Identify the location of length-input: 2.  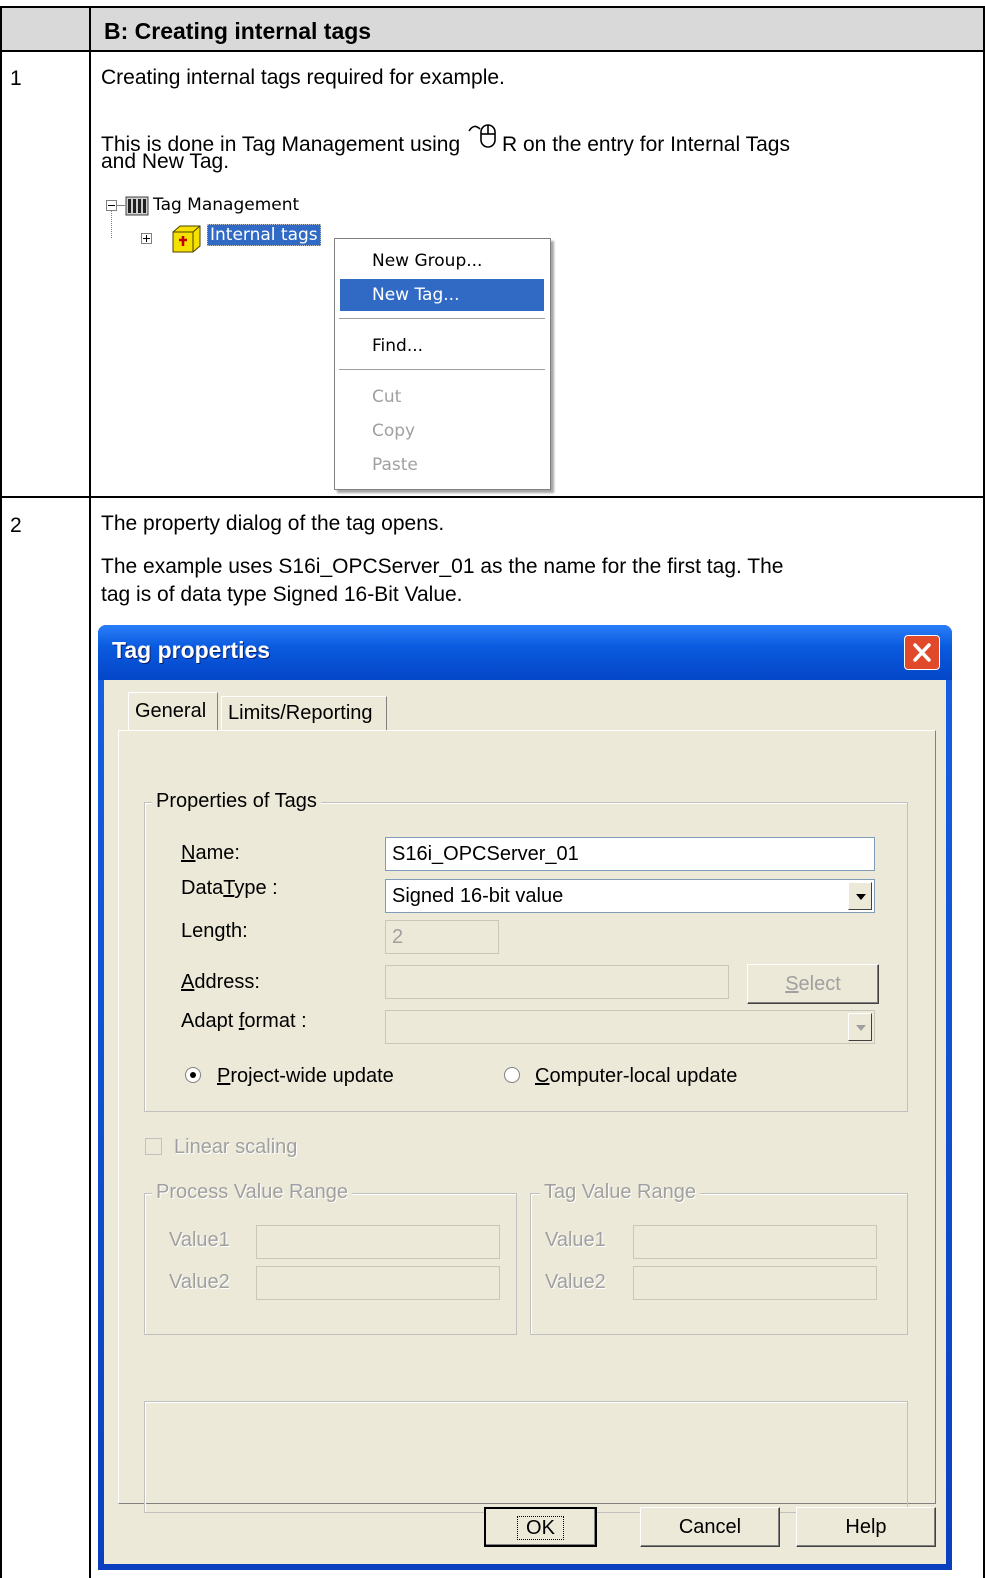
(442, 937).